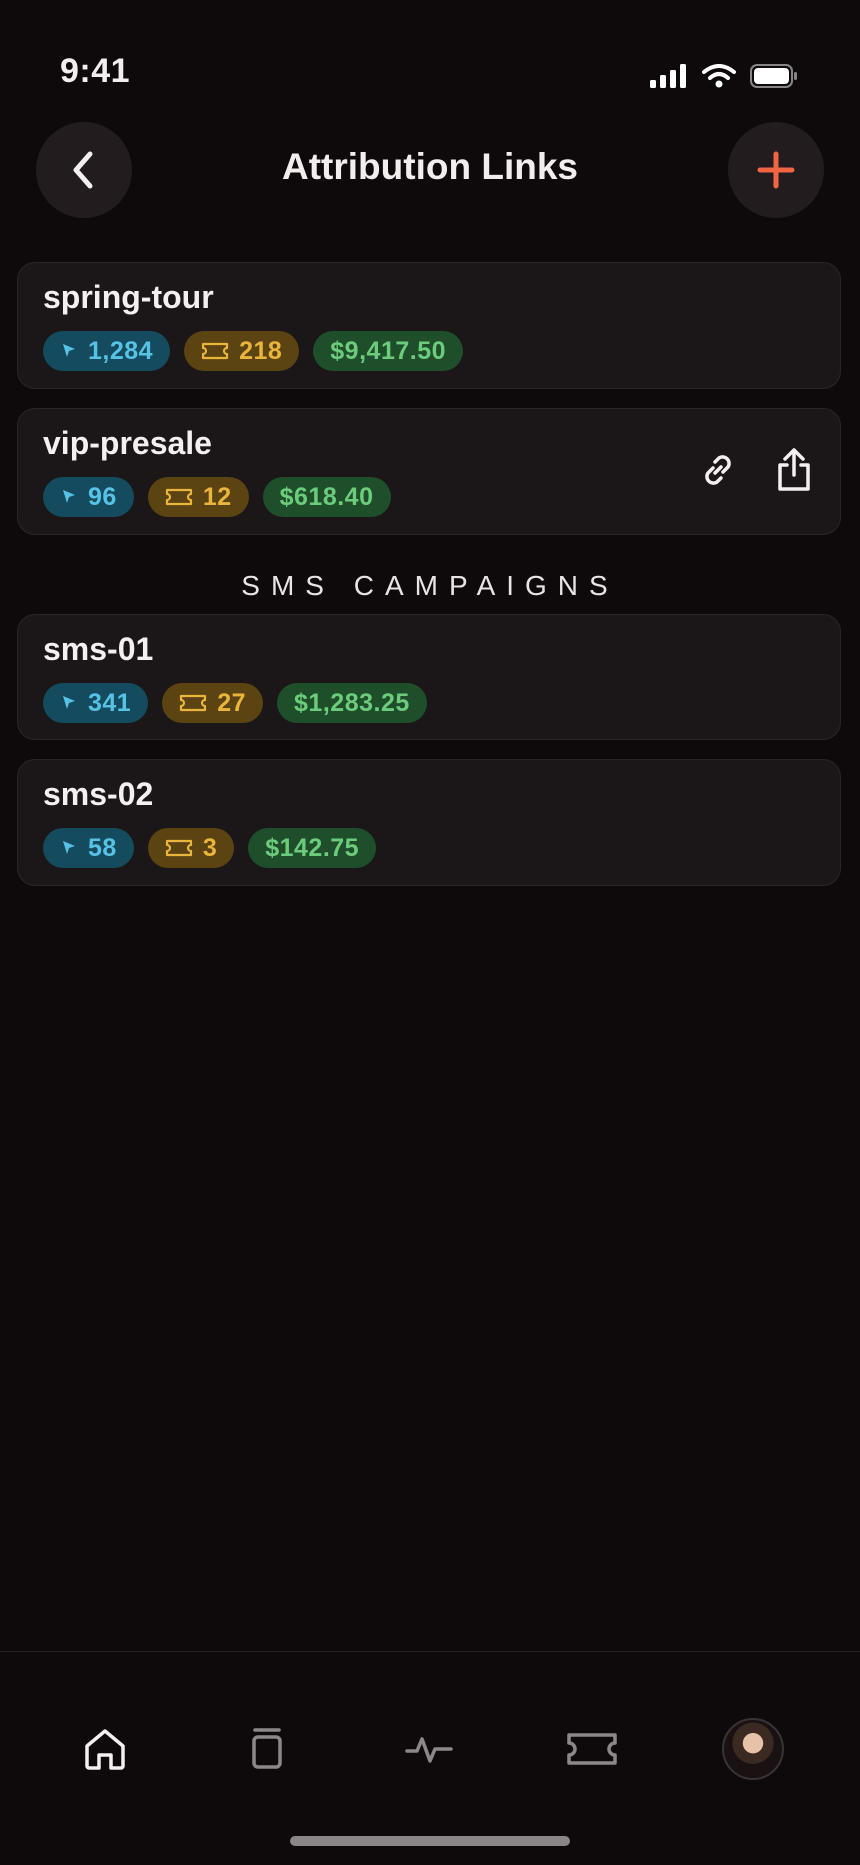  Describe the element at coordinates (213, 703) in the screenshot. I see `tickets-badge: 27` at that location.